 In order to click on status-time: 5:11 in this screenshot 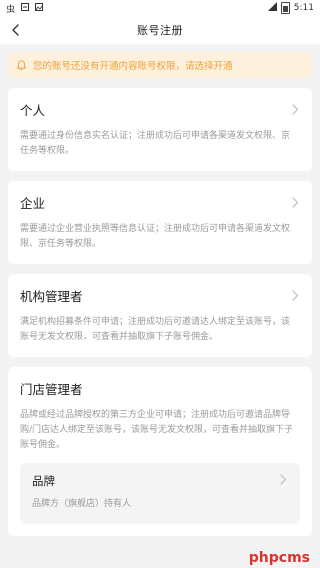, I will do `click(303, 8)`.